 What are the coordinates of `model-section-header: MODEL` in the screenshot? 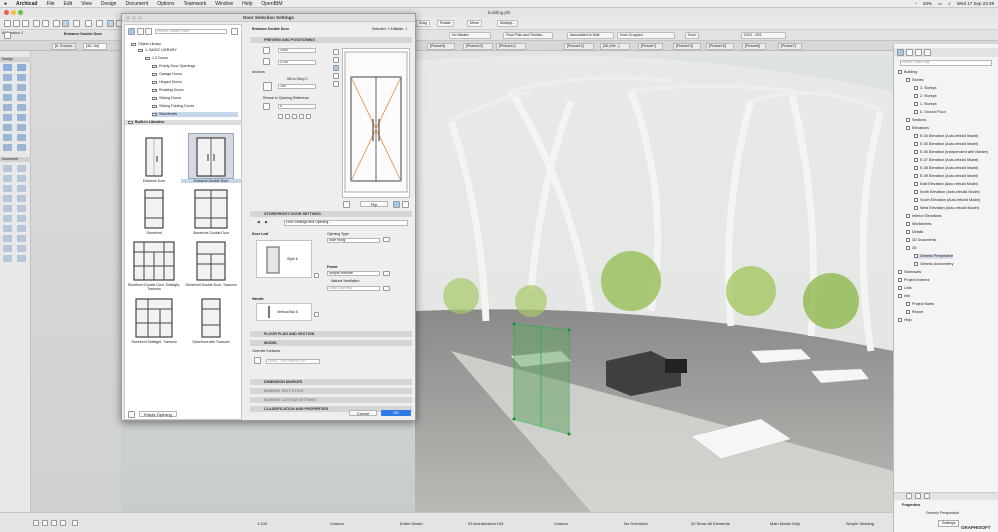 It's located at (331, 343).